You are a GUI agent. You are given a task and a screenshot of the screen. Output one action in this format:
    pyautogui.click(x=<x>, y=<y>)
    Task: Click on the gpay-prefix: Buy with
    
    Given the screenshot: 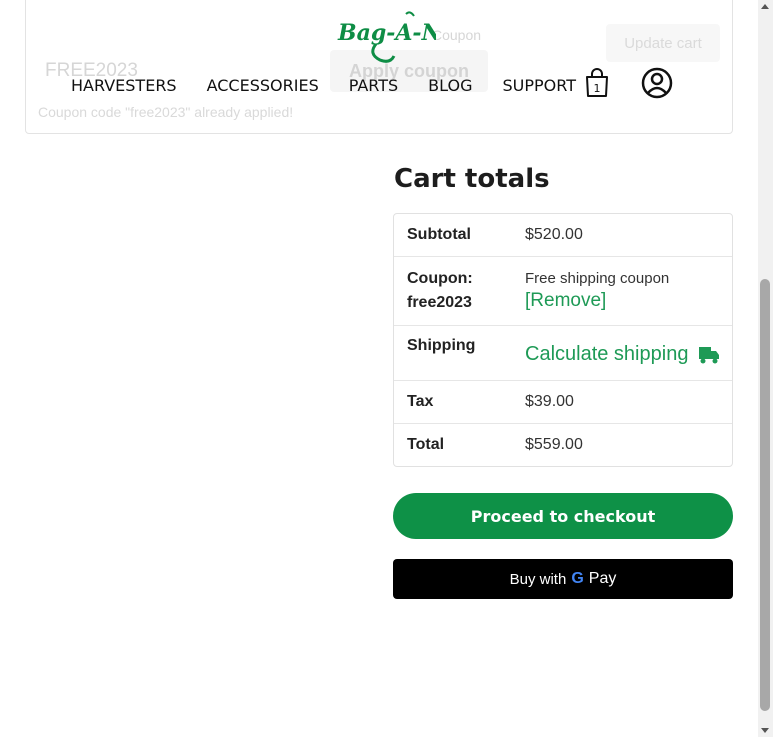 What is the action you would take?
    pyautogui.click(x=538, y=579)
    